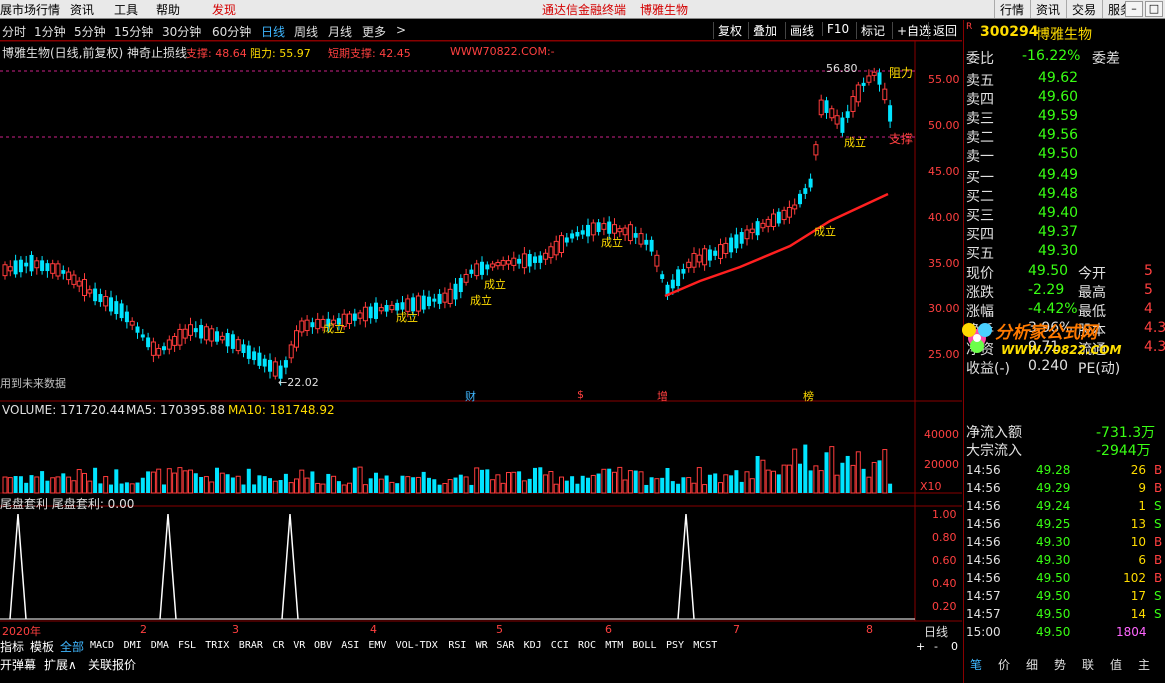  Describe the element at coordinates (72, 646) in the screenshot. I see `tab-all: 全部` at that location.